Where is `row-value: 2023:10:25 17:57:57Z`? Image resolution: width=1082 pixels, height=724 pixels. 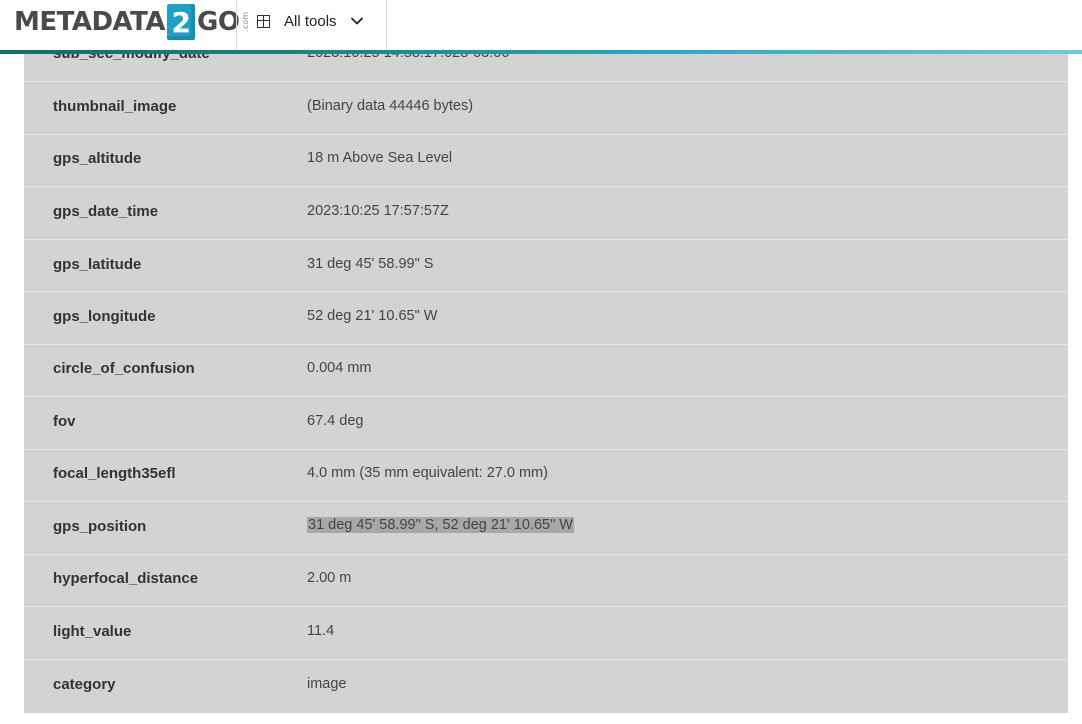 row-value: 2023:10:25 17:57:57Z is located at coordinates (378, 211).